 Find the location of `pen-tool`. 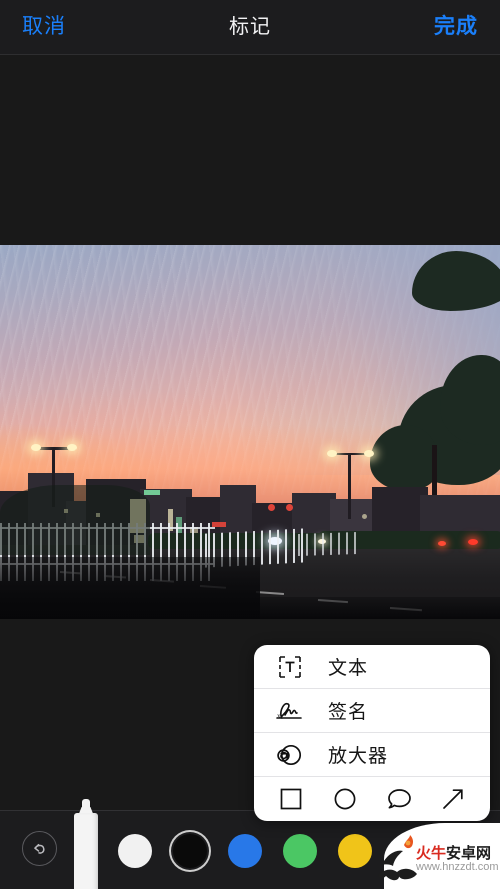

pen-tool is located at coordinates (86, 844).